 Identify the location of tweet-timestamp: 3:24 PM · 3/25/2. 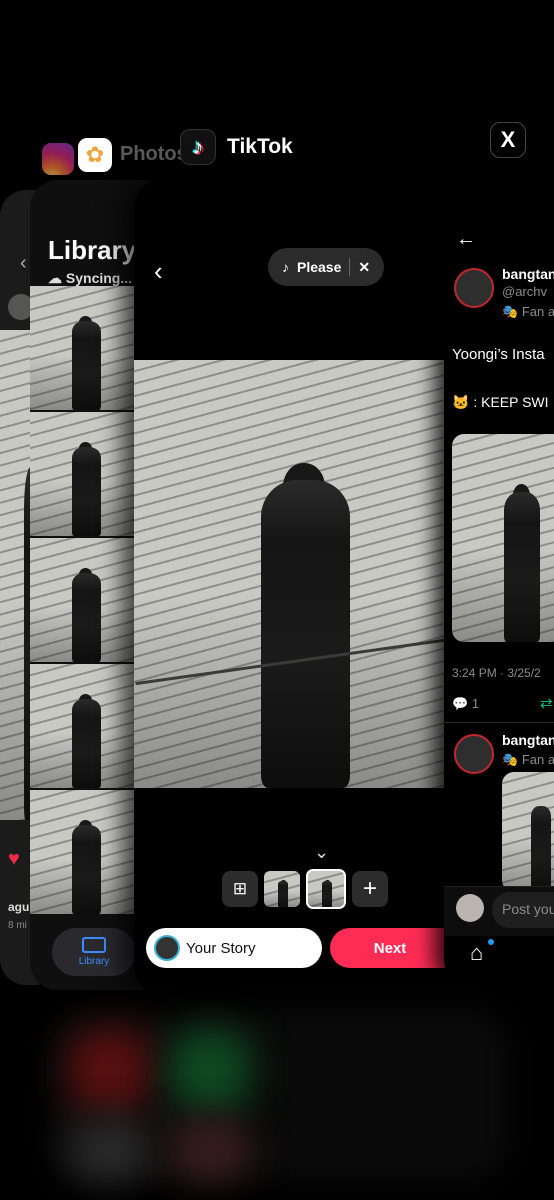
(496, 673).